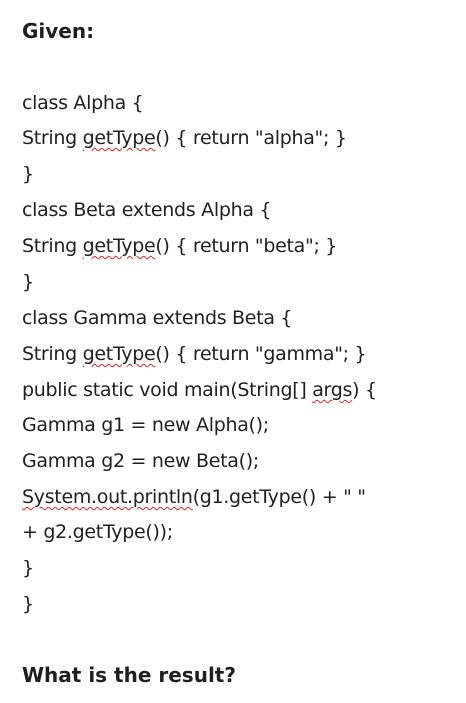 The width and height of the screenshot is (466, 703). I want to click on code-text: class Gamma extends Beta {, so click(157, 318).